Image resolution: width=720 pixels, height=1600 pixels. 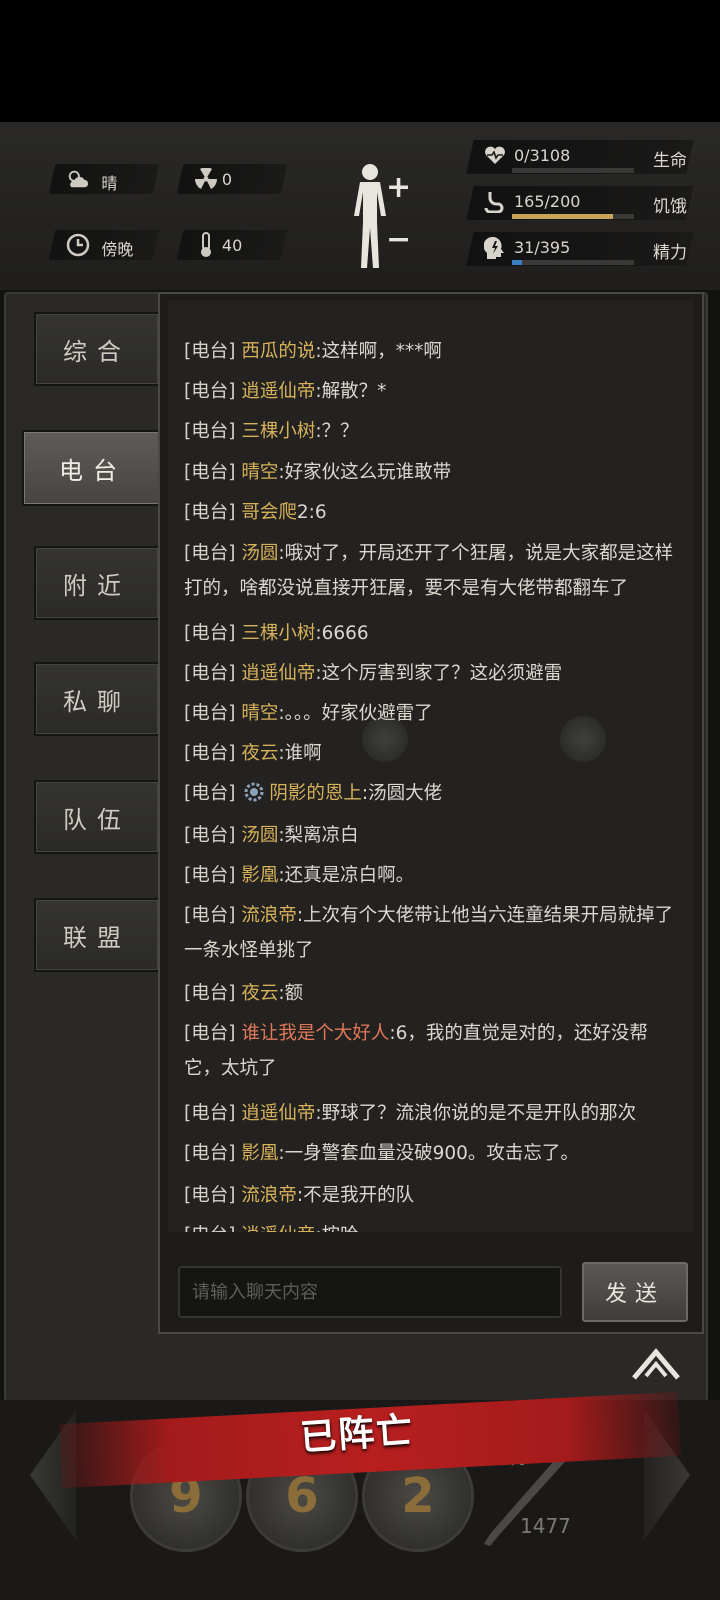 What do you see at coordinates (670, 161) in the screenshot?
I see `health-label: 生命` at bounding box center [670, 161].